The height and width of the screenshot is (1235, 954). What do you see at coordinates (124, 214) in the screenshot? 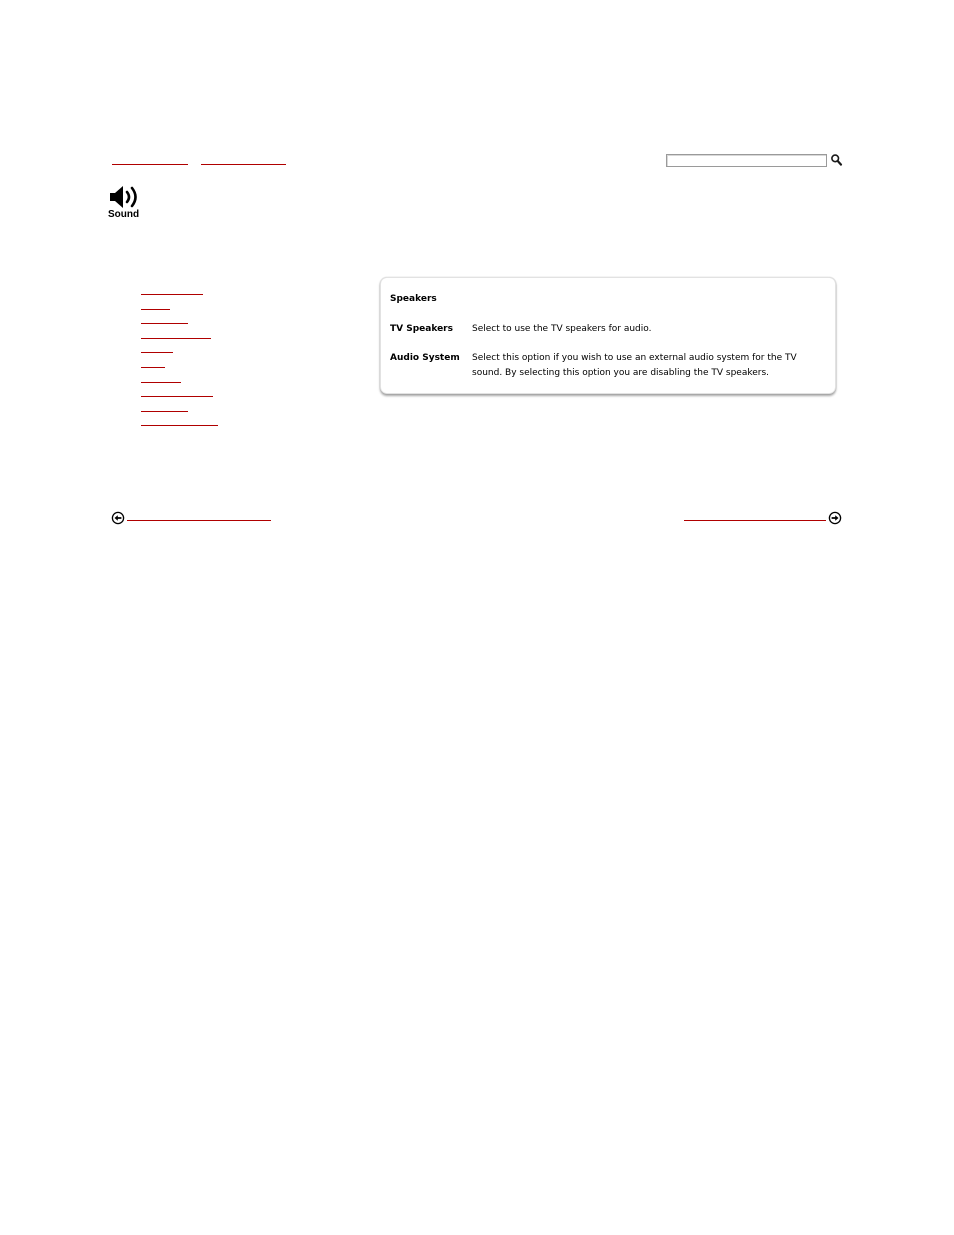
I see `sound-label: Sound` at bounding box center [124, 214].